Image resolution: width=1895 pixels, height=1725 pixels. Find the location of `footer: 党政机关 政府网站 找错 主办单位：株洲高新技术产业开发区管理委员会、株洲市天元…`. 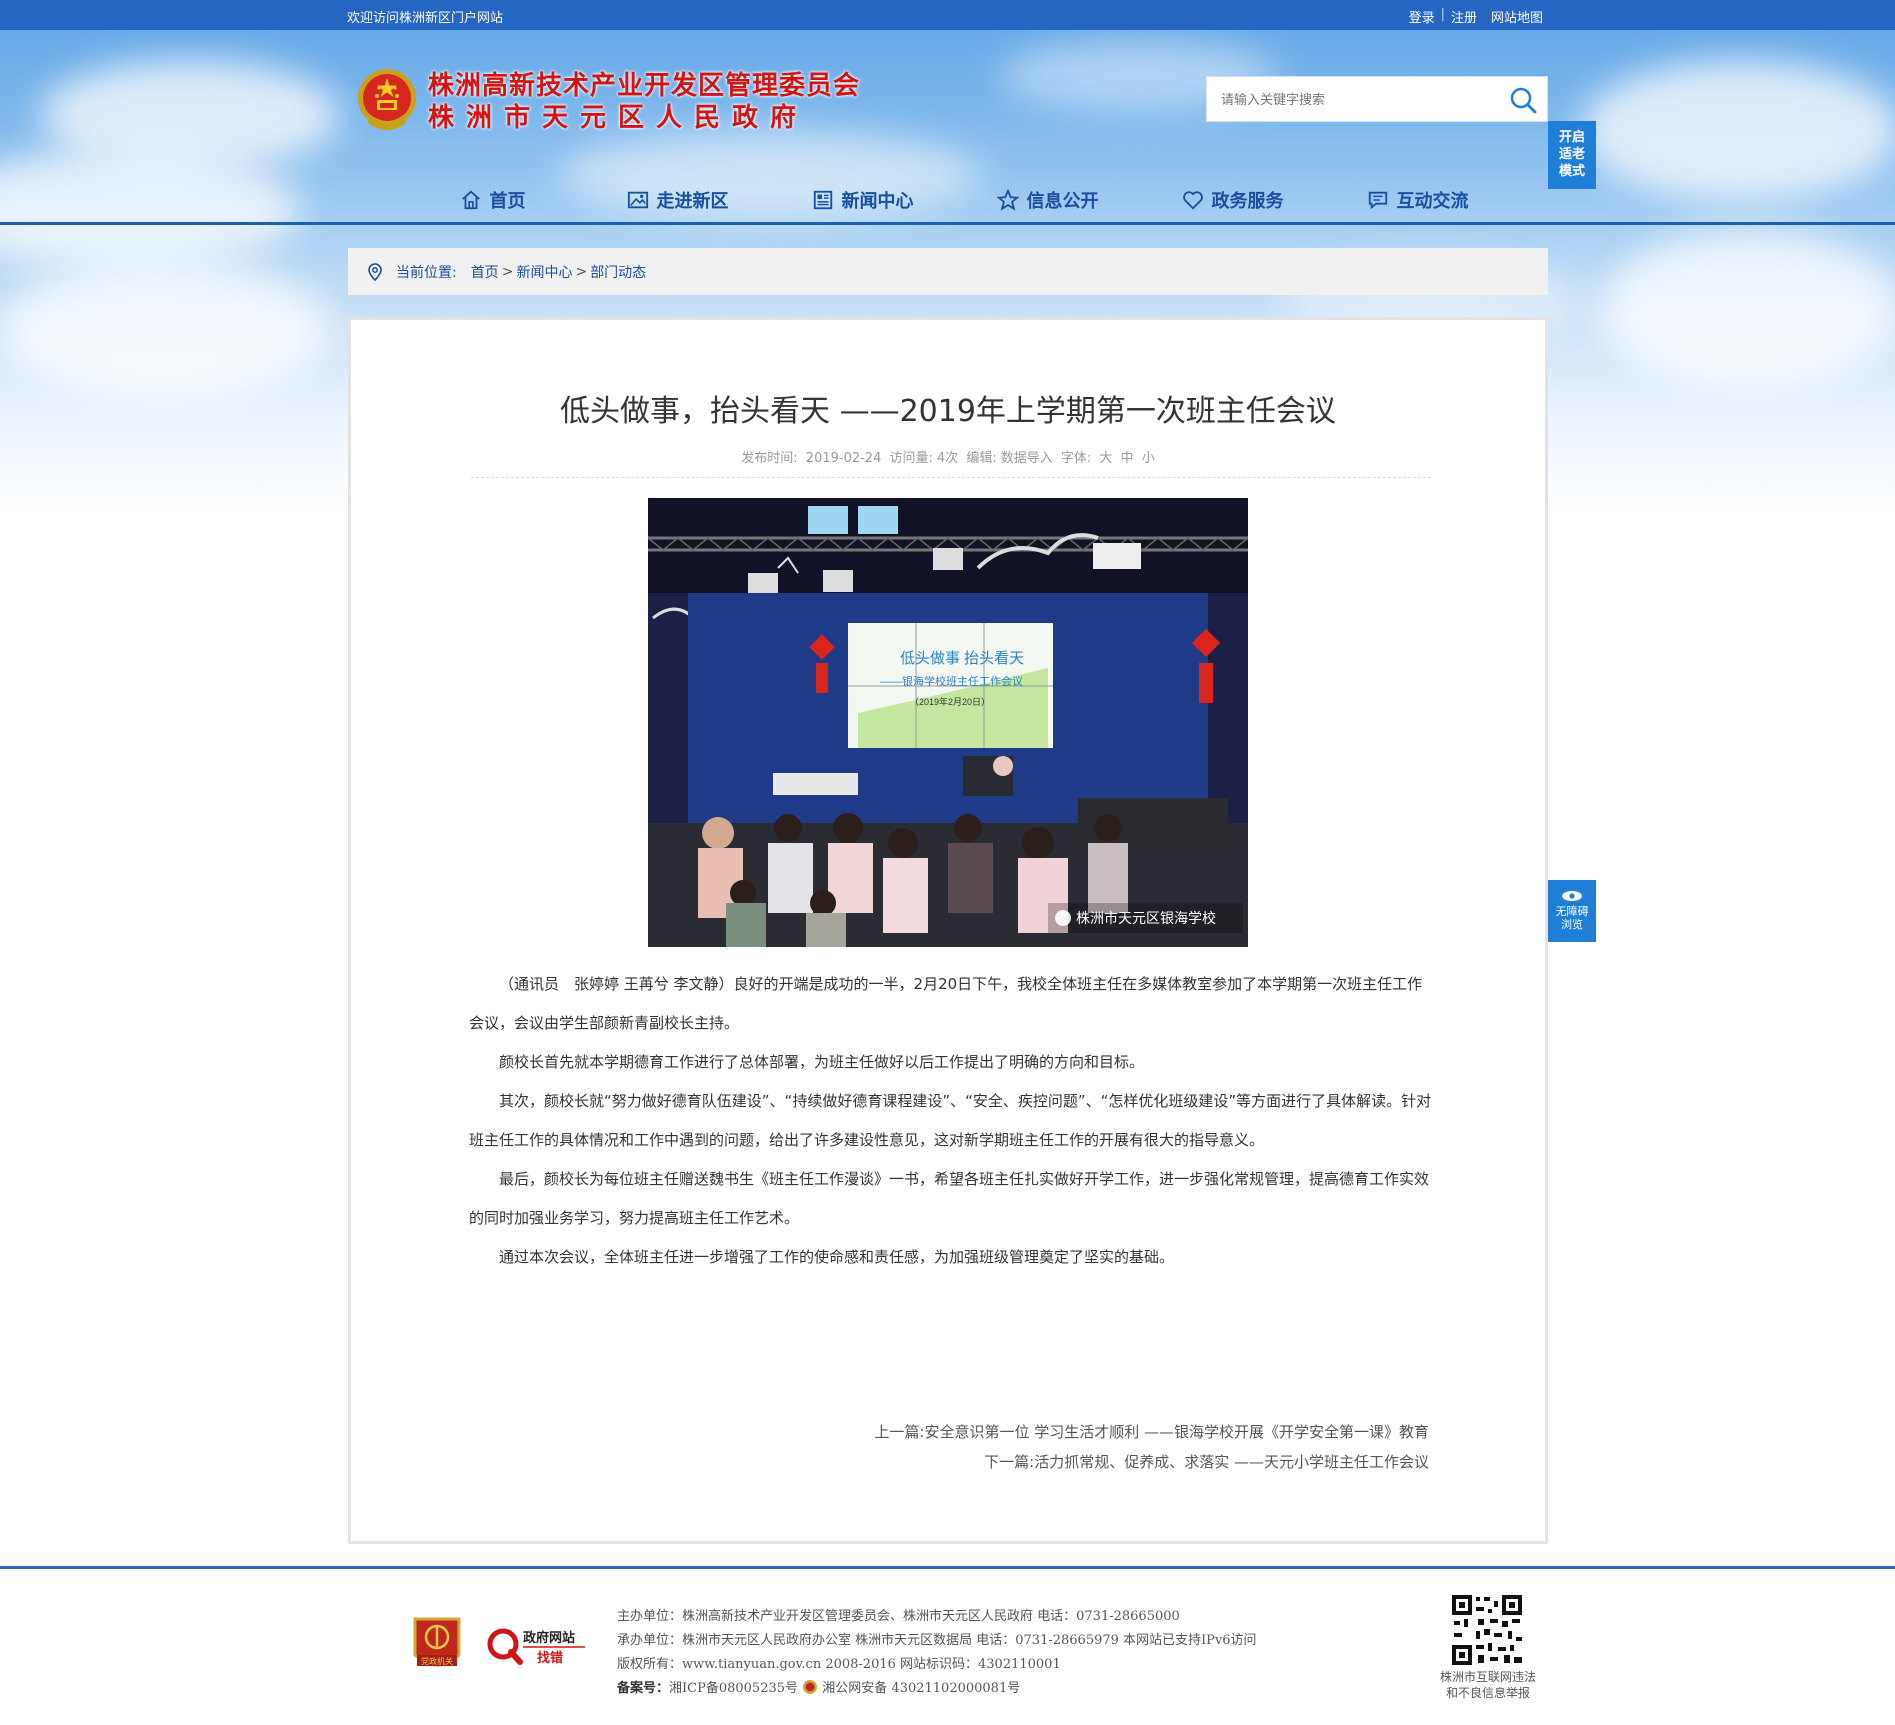

footer: 党政机关 政府网站 找错 主办单位：株洲高新技术产业开发区管理委员会、株洲市天元… is located at coordinates (947, 1647).